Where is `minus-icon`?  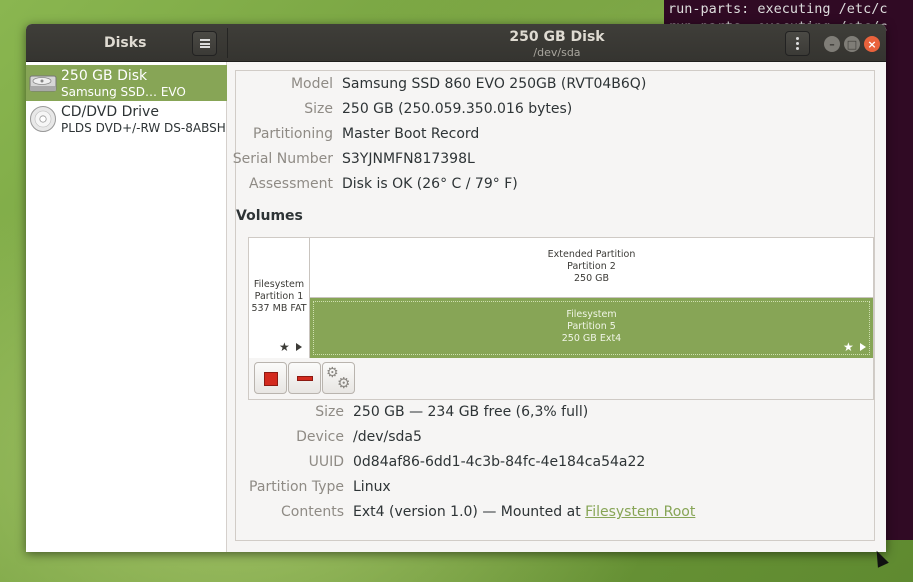
minus-icon is located at coordinates (305, 378).